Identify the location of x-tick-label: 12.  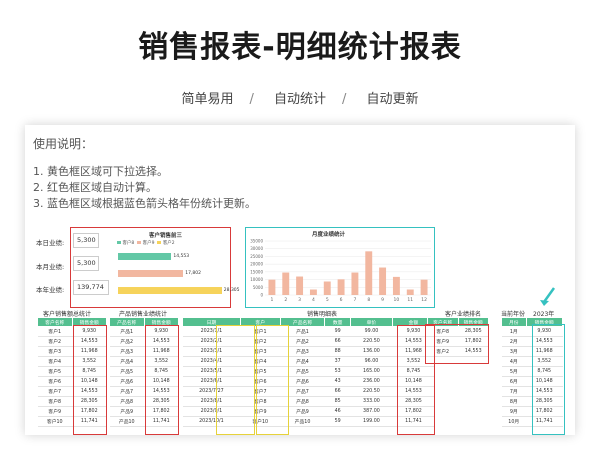
(424, 300).